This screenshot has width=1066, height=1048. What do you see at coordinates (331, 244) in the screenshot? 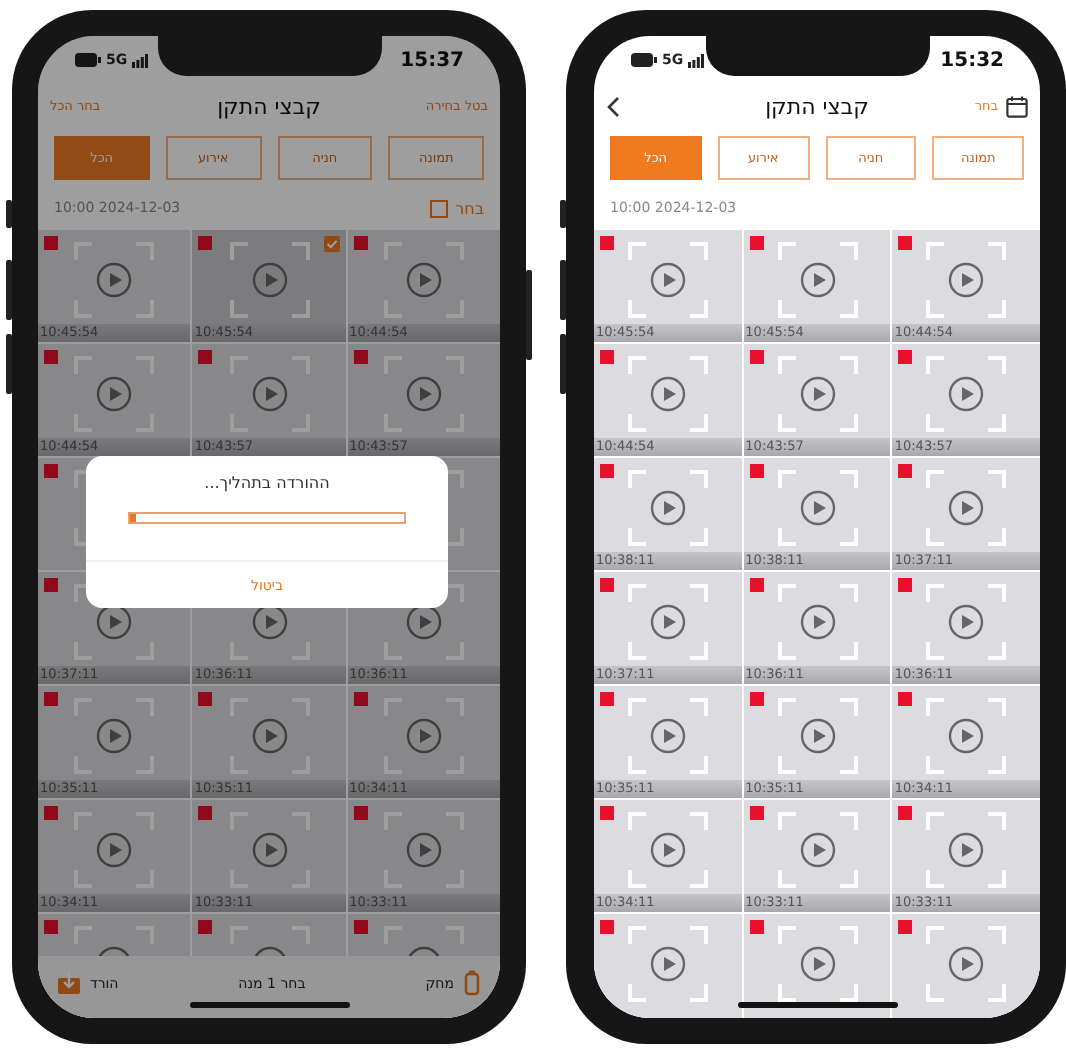
I see `checkmark-icon` at bounding box center [331, 244].